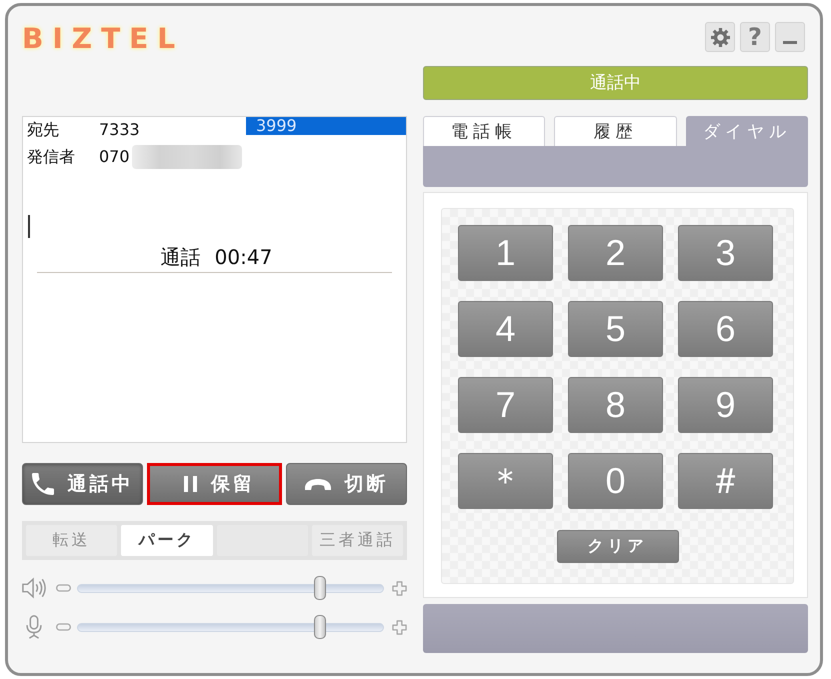 The image size is (831, 679). Describe the element at coordinates (617, 546) in the screenshot. I see `clear-button: クリア` at that location.